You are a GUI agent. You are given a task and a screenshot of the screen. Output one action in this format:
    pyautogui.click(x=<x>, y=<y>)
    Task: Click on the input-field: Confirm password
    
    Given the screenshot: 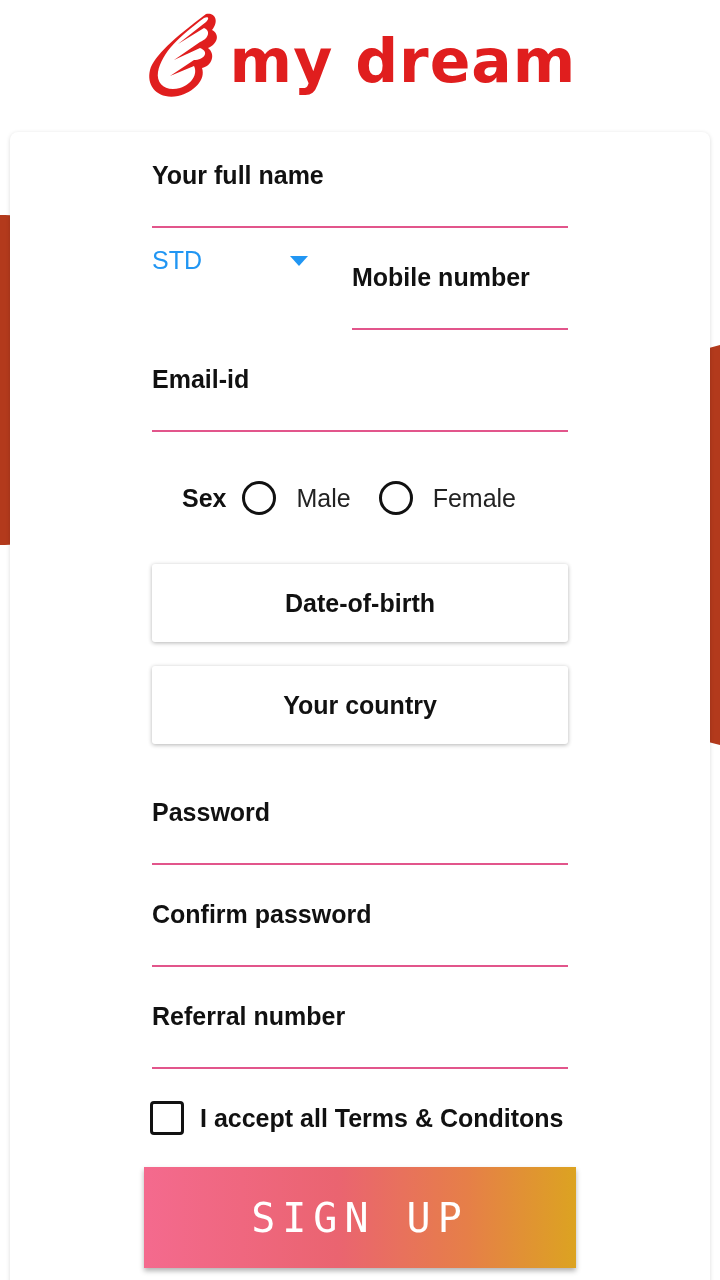 What is the action you would take?
    pyautogui.click(x=360, y=929)
    